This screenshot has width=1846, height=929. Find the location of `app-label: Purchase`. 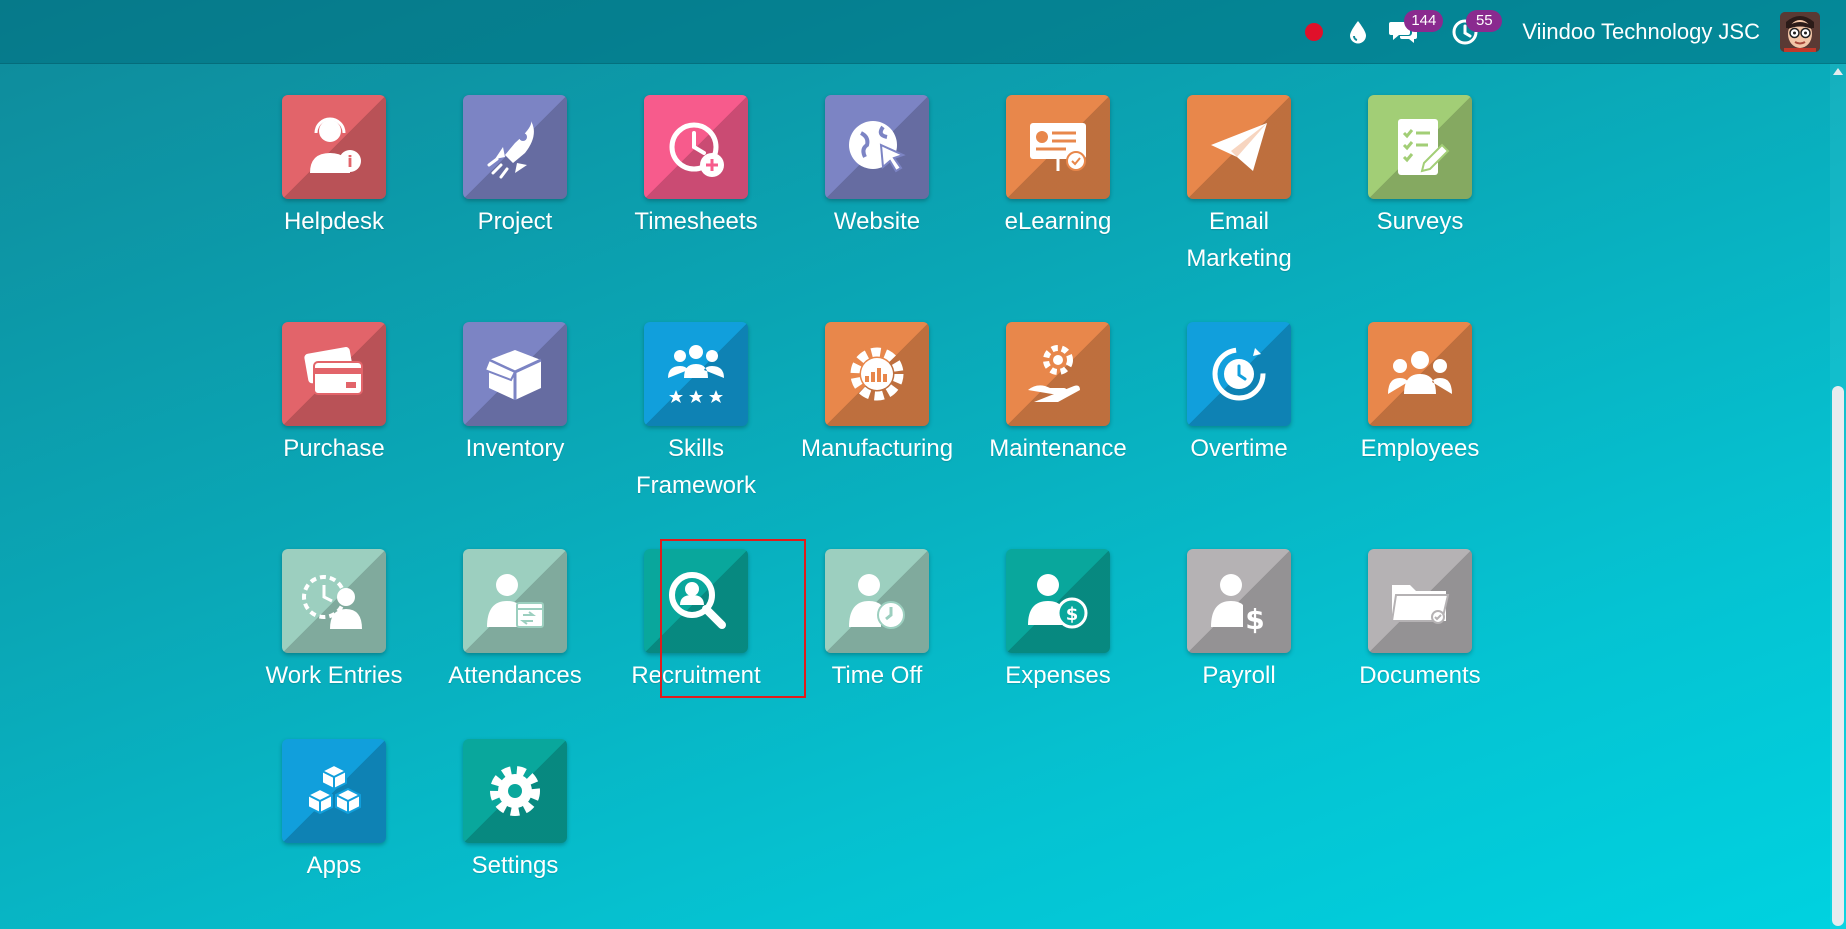

app-label: Purchase is located at coordinates (334, 448).